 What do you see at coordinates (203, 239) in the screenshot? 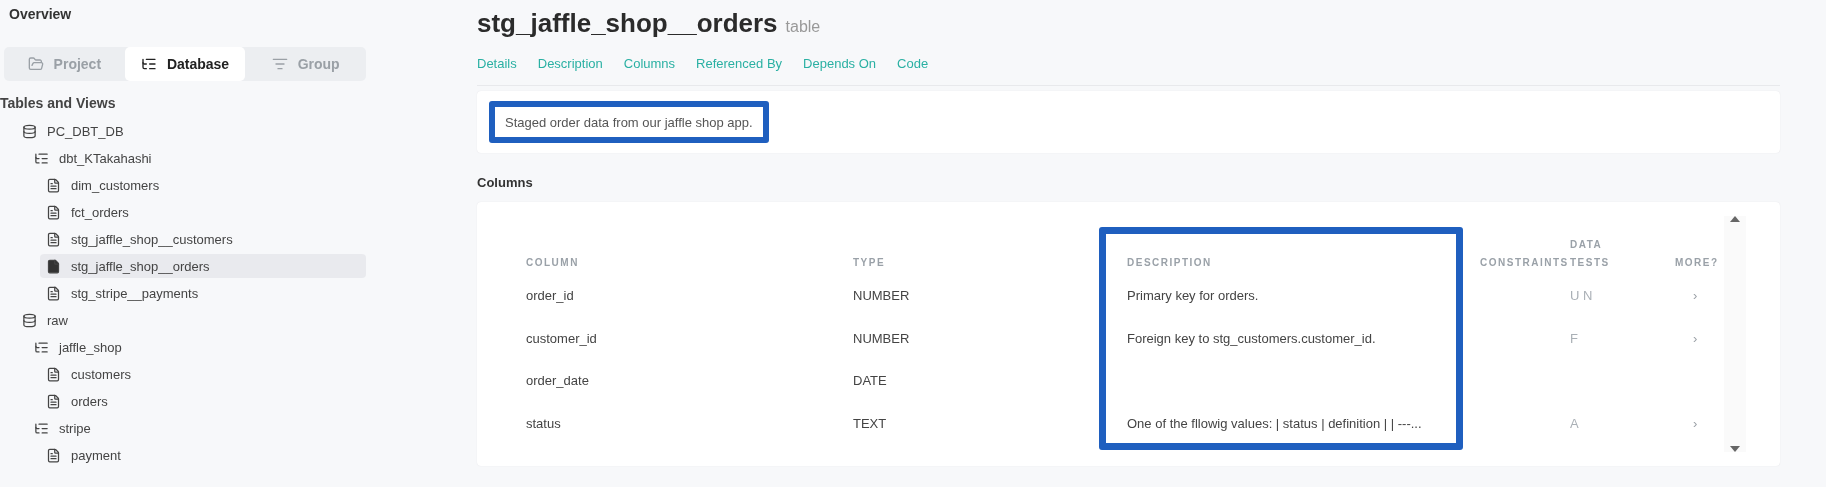
I see `tree-item: stg_jaffle_shop__customers` at bounding box center [203, 239].